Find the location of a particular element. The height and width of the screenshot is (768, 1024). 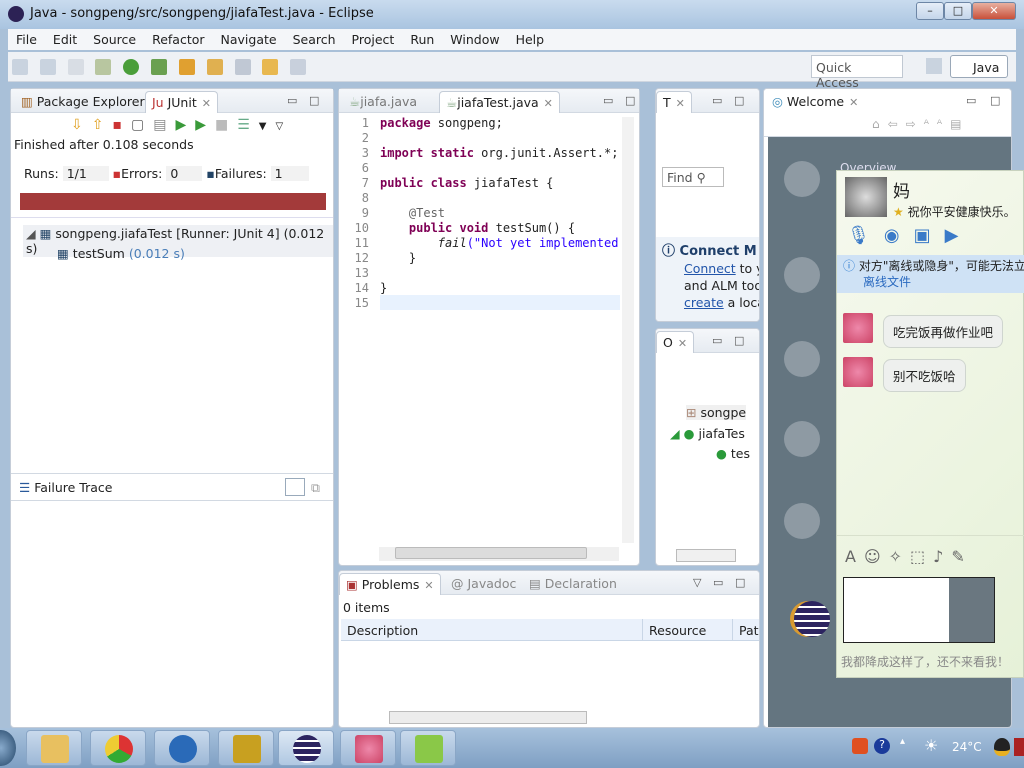

compare-icon: ⧉ is located at coordinates (315, 488).